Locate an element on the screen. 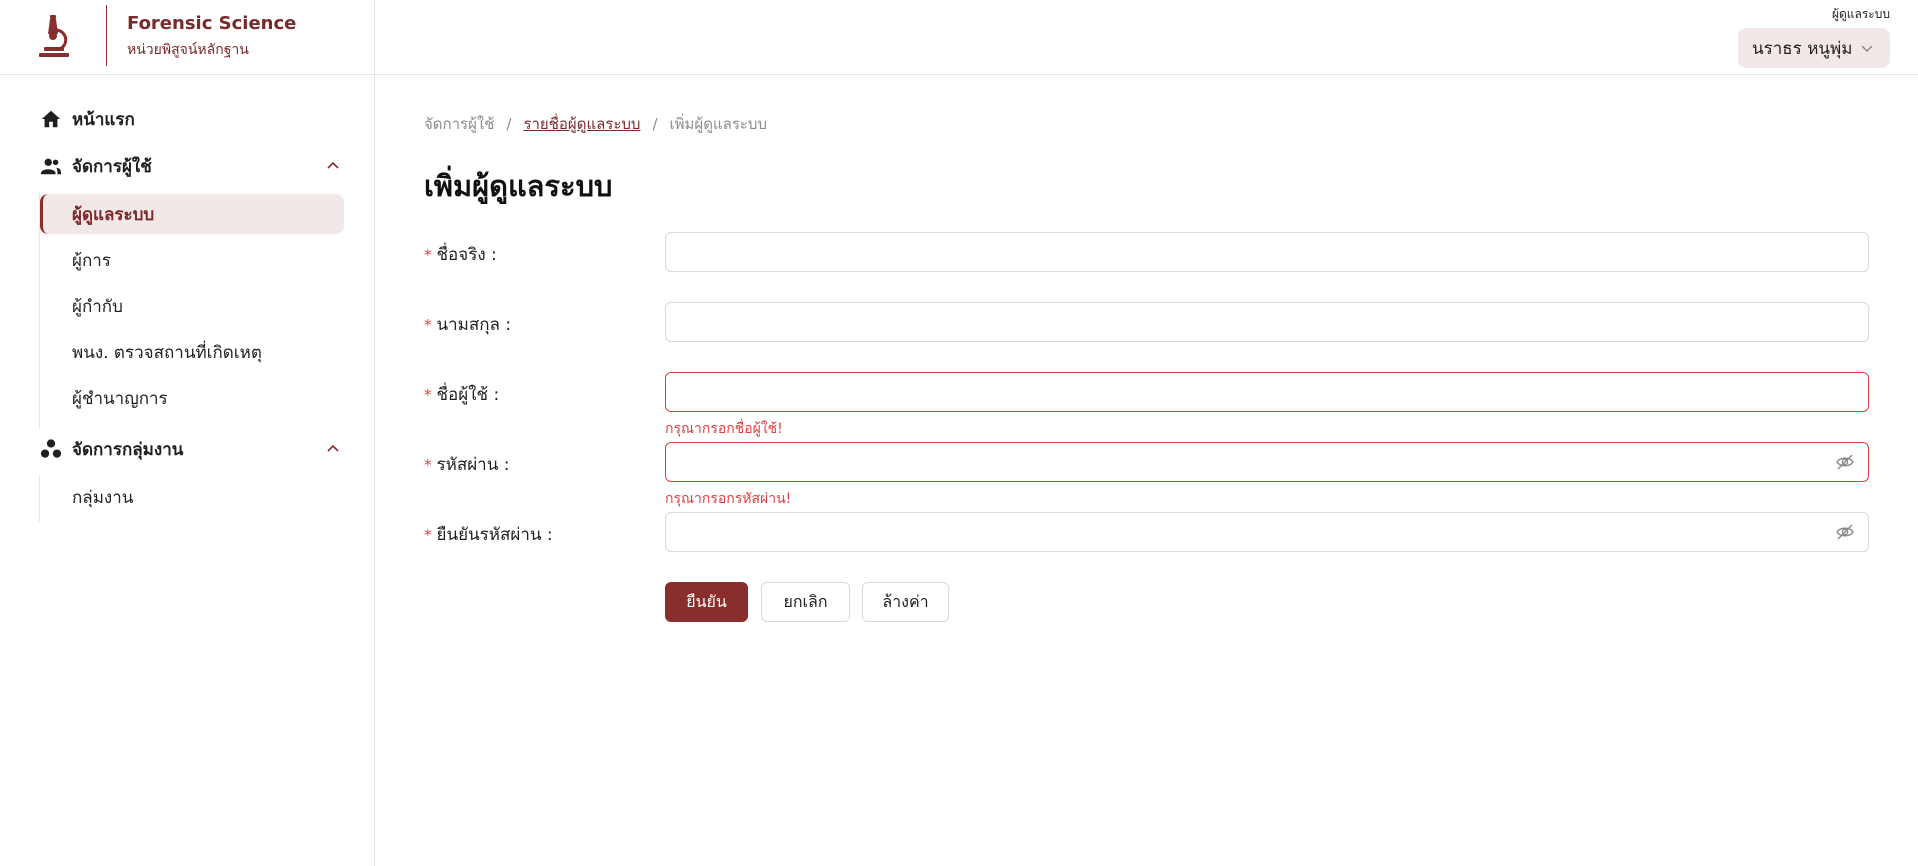 The width and height of the screenshot is (1918, 866). confirm-password-label: * ยืนยันรหัสผ่าน : is located at coordinates (488, 534).